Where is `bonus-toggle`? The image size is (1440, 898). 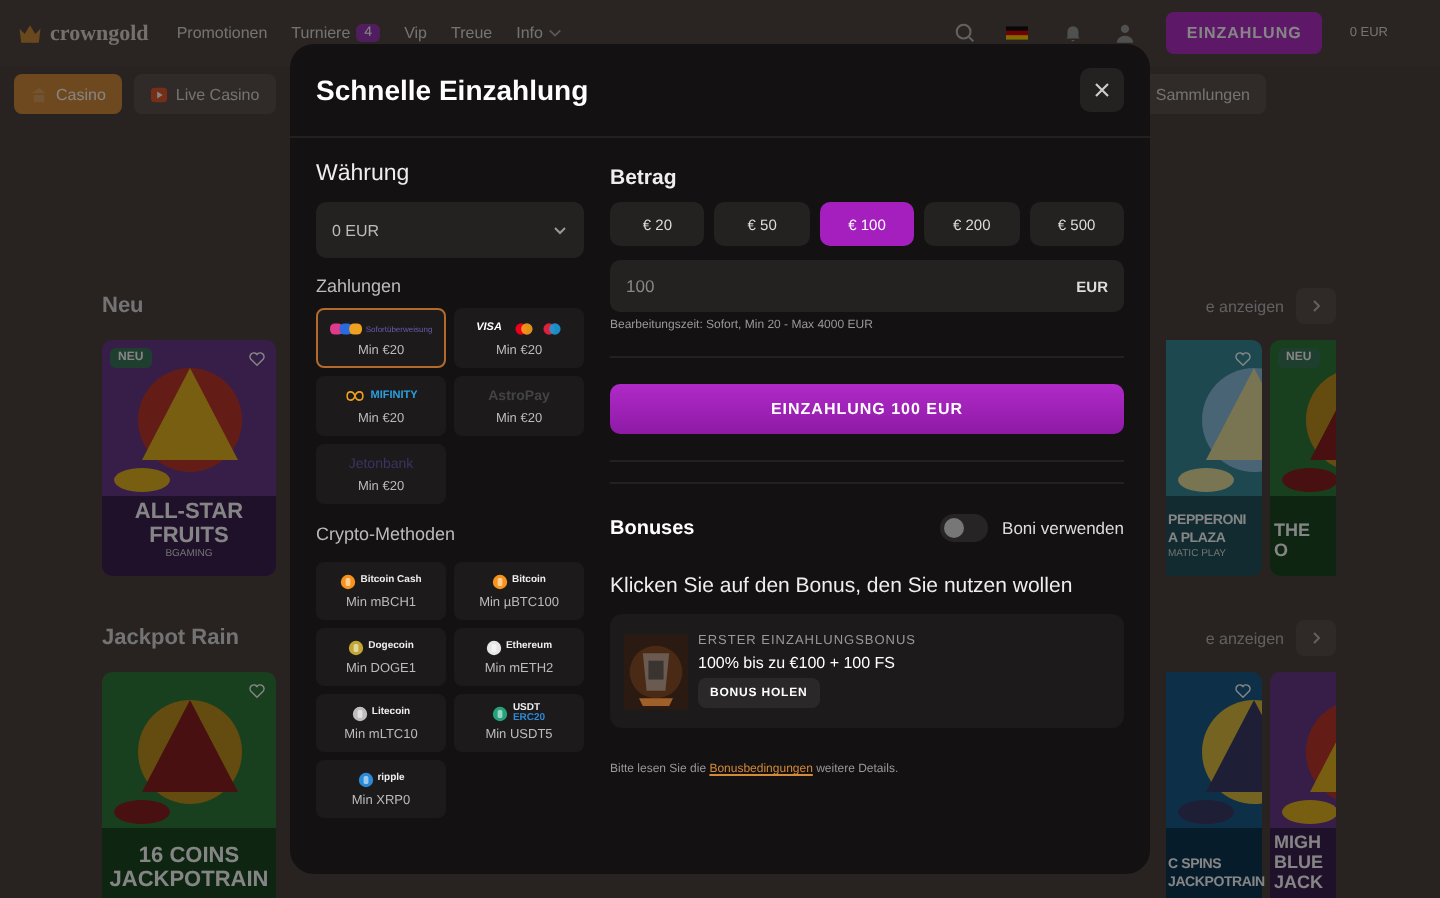
bonus-toggle is located at coordinates (964, 528).